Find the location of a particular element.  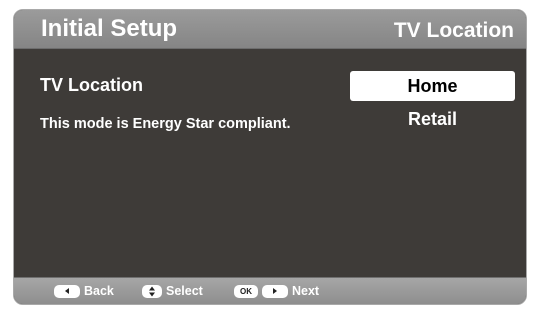

back-hint: Back is located at coordinates (84, 291).